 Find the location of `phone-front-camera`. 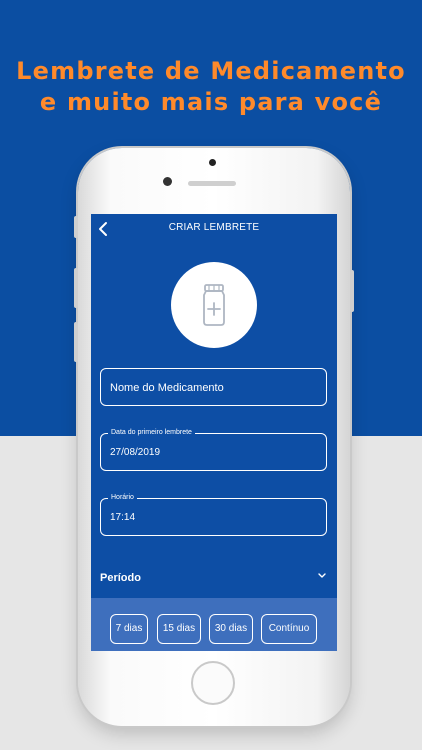

phone-front-camera is located at coordinates (167, 181).